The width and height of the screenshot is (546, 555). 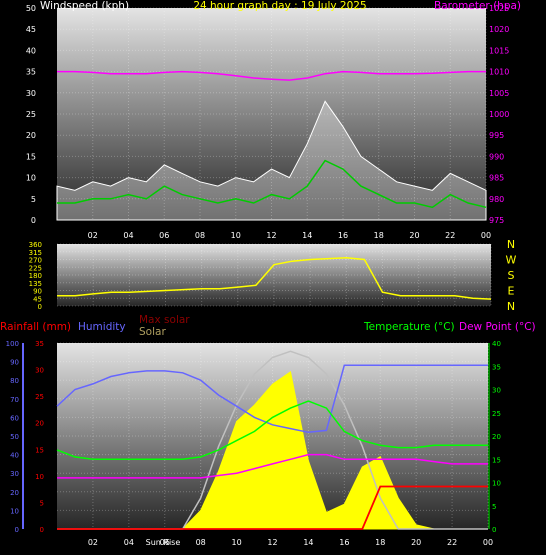 I want to click on humidity-tick-label: 40, so click(x=14, y=456).